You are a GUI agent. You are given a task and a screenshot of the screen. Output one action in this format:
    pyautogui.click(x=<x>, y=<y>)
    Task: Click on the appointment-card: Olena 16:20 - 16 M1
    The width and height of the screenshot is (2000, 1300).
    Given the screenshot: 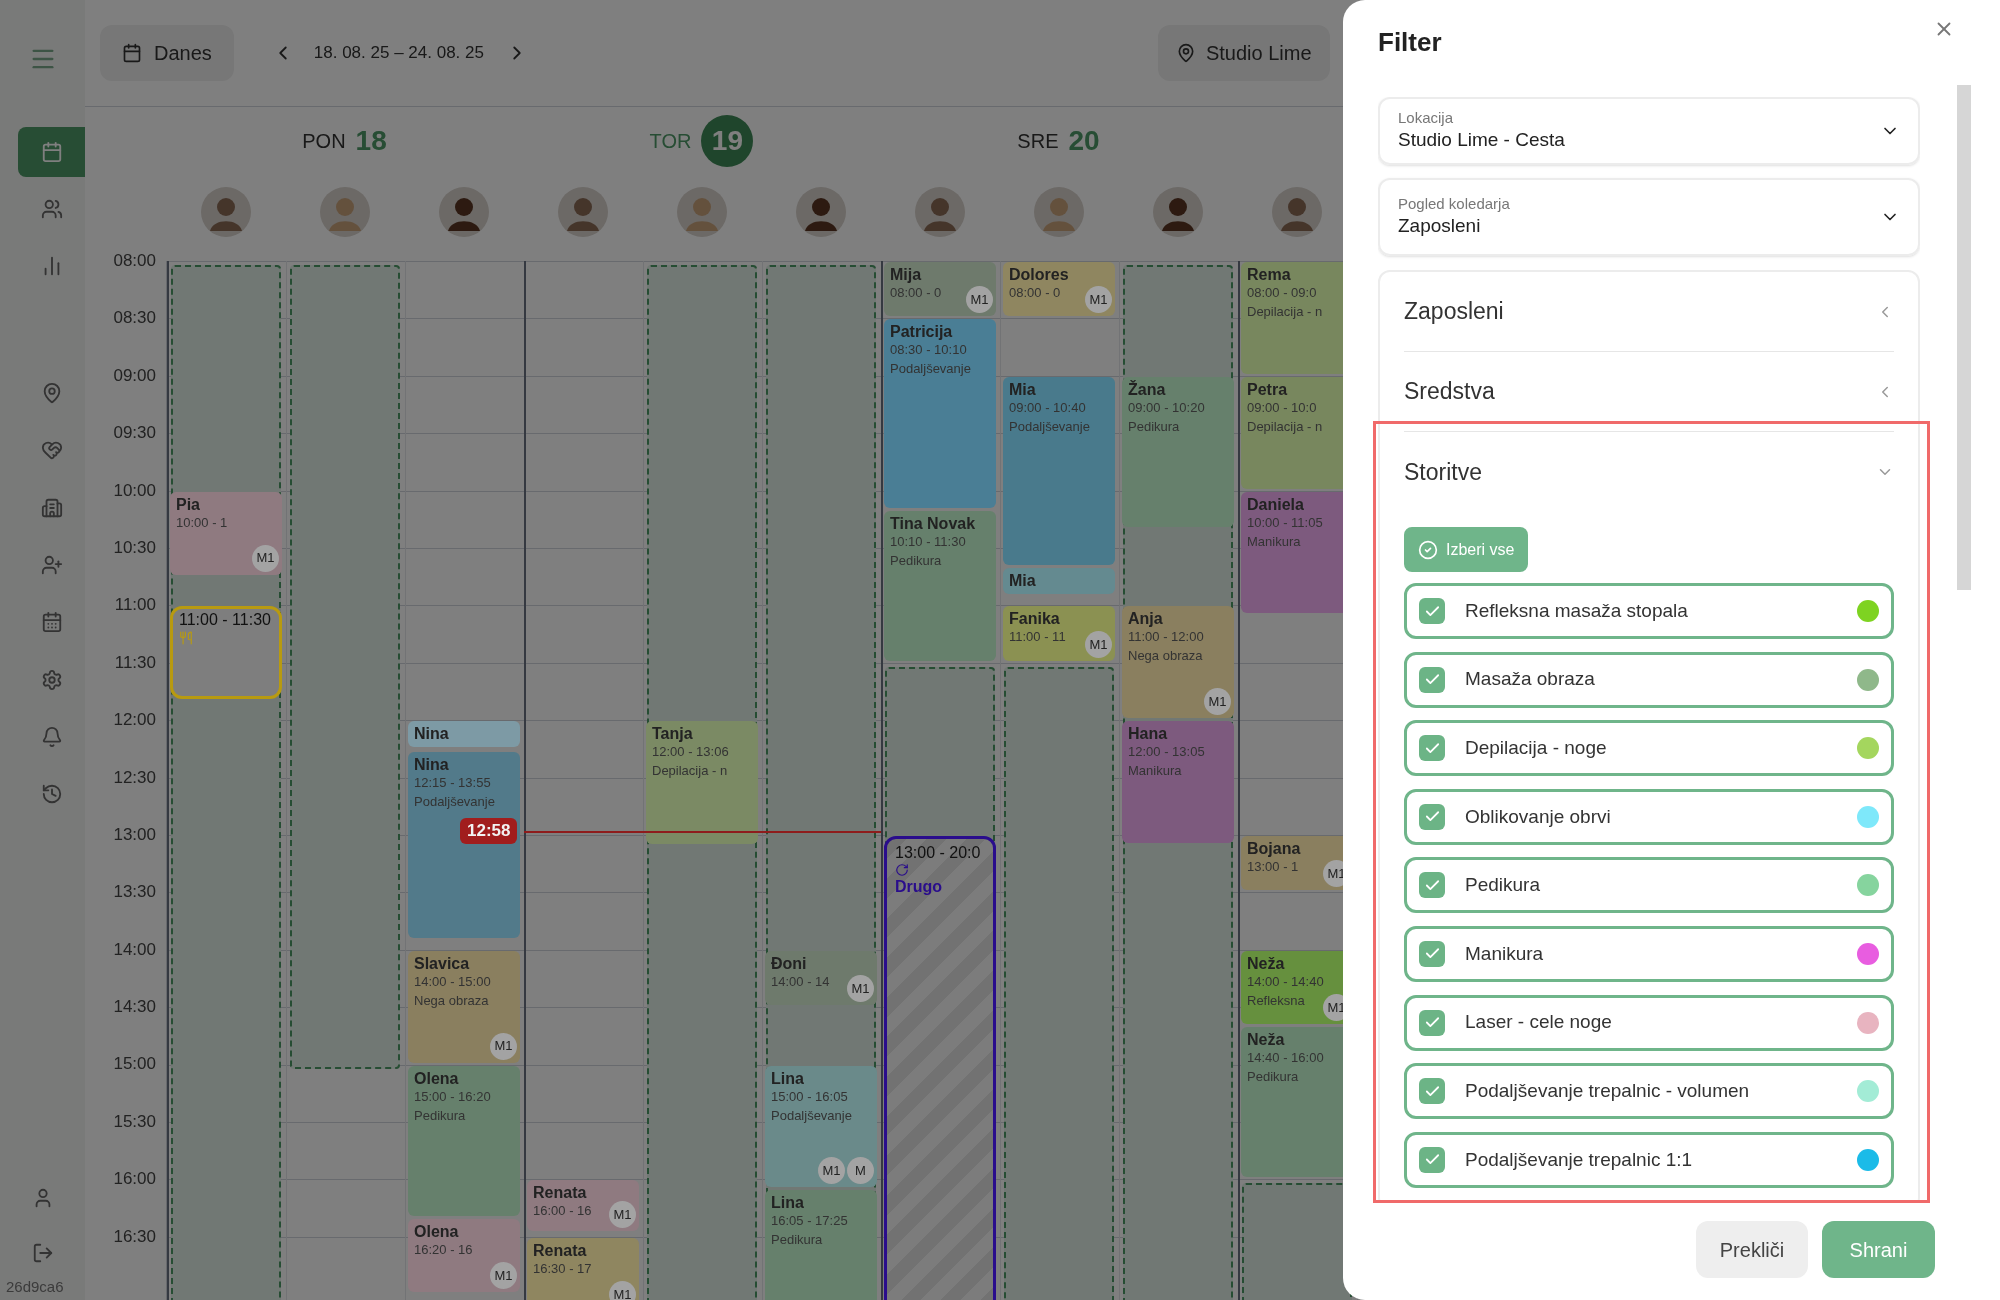 What is the action you would take?
    pyautogui.click(x=464, y=1255)
    